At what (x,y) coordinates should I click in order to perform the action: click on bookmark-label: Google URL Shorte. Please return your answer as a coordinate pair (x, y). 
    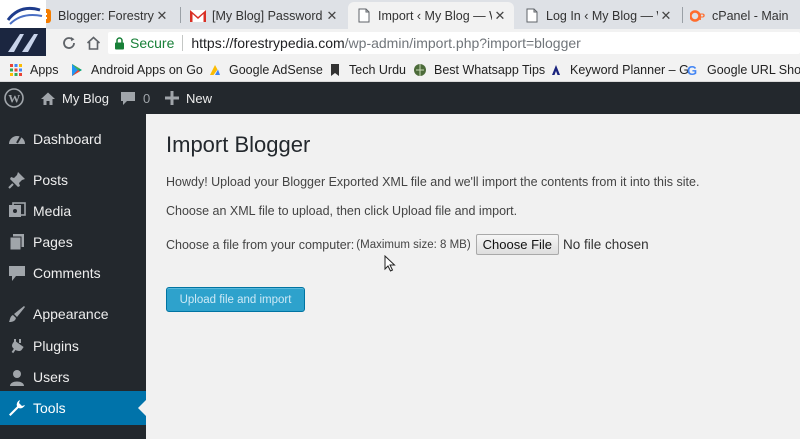
    Looking at the image, I should click on (753, 69).